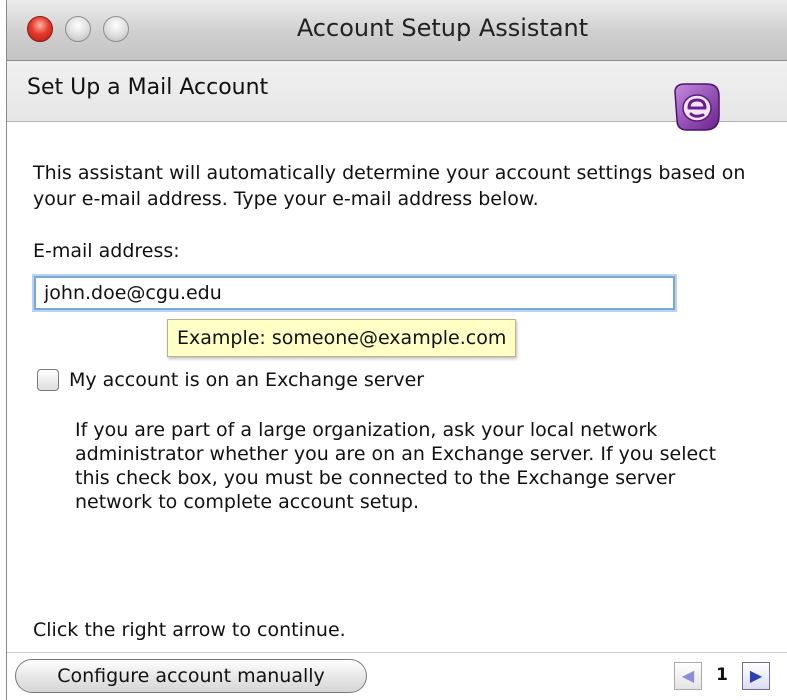  Describe the element at coordinates (246, 380) in the screenshot. I see `exchange-checkbox-label: My account is on an Exchange server` at that location.